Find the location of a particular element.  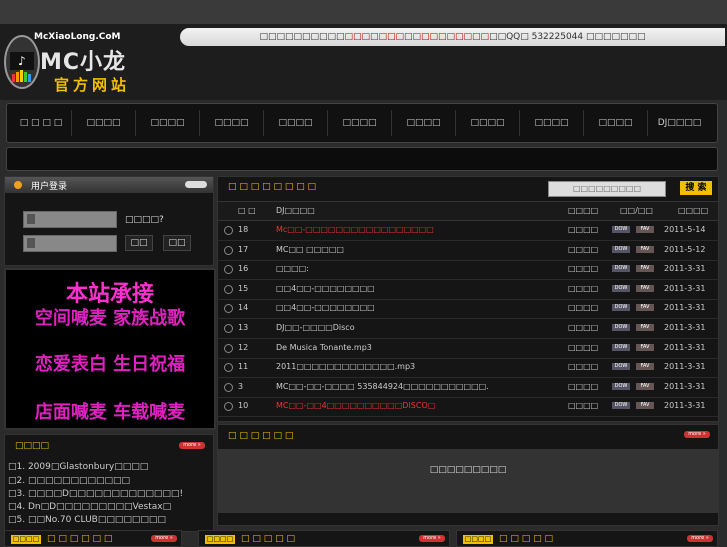

news-item: □5. □□No.70 CLUB□□□□□□□□ is located at coordinates (87, 520).